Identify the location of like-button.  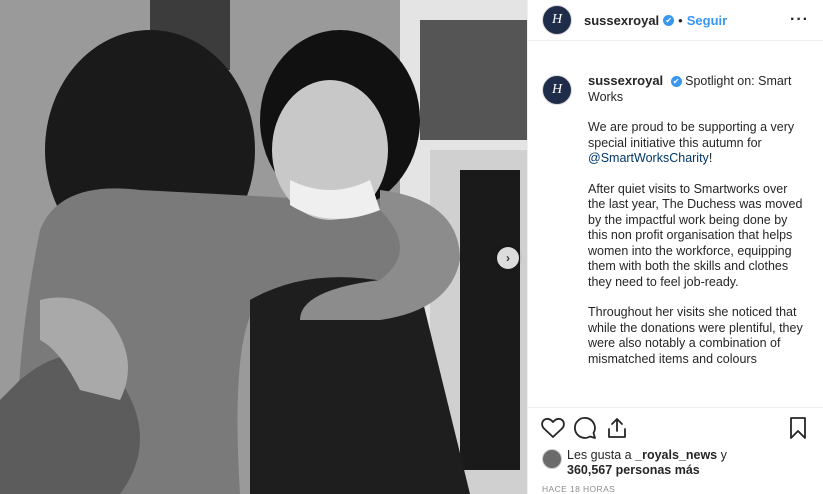
(553, 428).